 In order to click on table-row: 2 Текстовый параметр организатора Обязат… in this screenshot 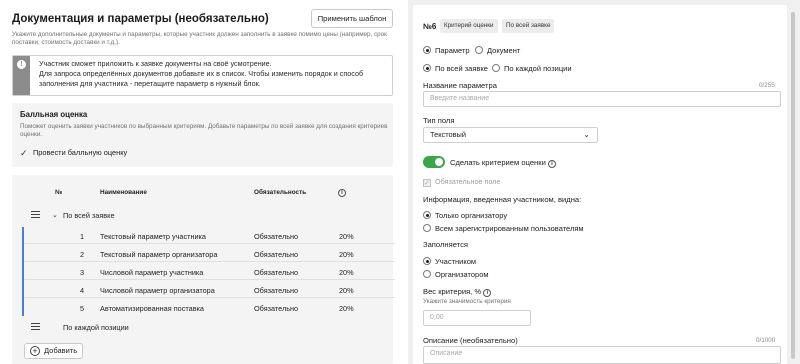, I will do `click(209, 253)`.